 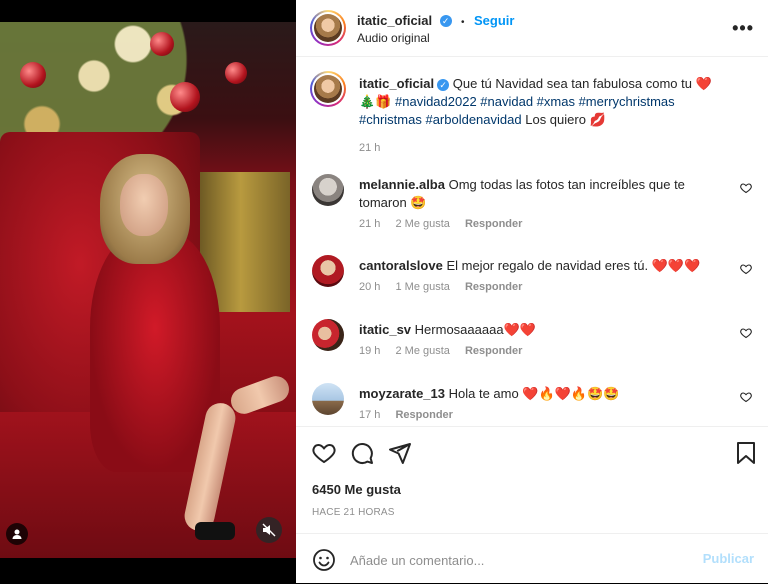 What do you see at coordinates (353, 512) in the screenshot?
I see `post-timestamp: HACE 21 HORAS` at bounding box center [353, 512].